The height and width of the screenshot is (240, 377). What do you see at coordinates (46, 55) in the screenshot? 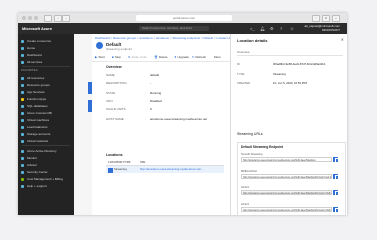
I see `sidebar-item: Dashboard` at bounding box center [46, 55].